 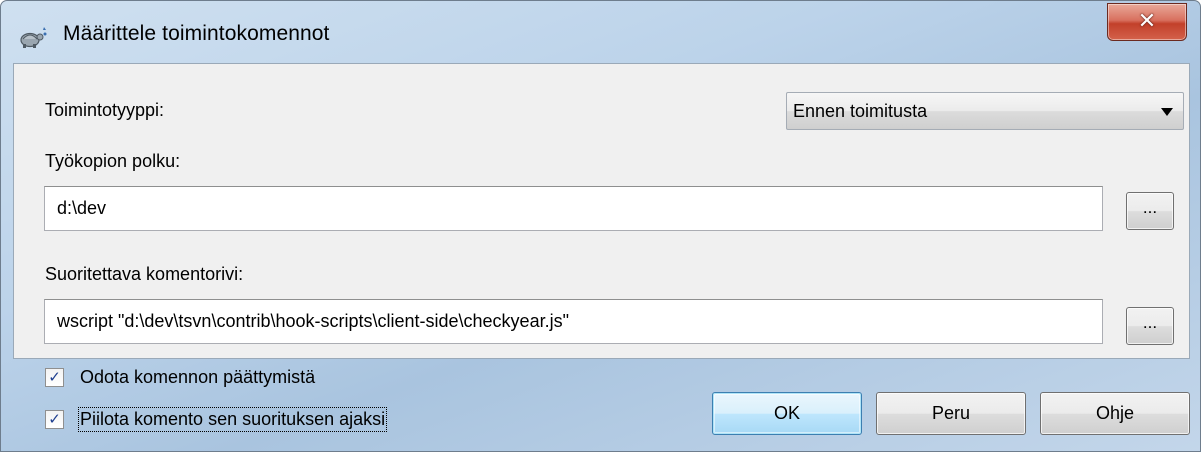 I want to click on wait-for-command-checkbox-row: ✓ Odota komennon päättymistä, so click(x=180, y=377).